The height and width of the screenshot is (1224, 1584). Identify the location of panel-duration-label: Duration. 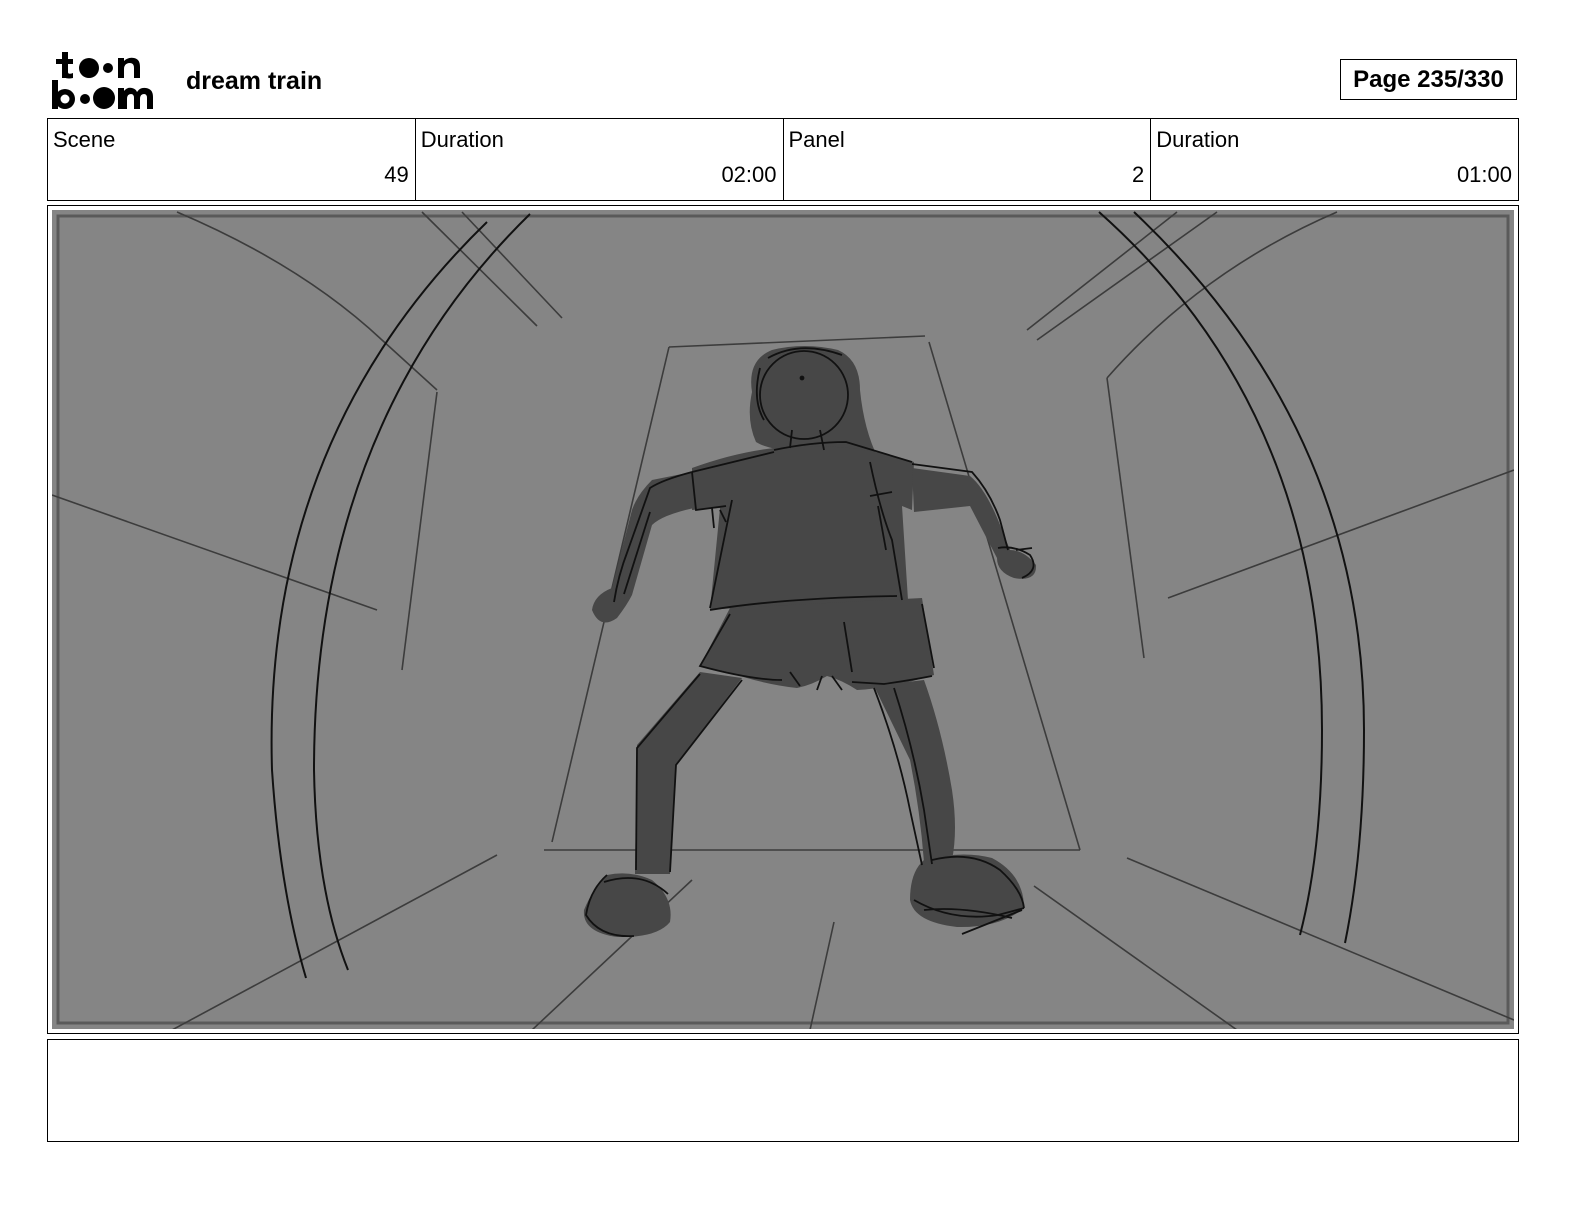
(1198, 139).